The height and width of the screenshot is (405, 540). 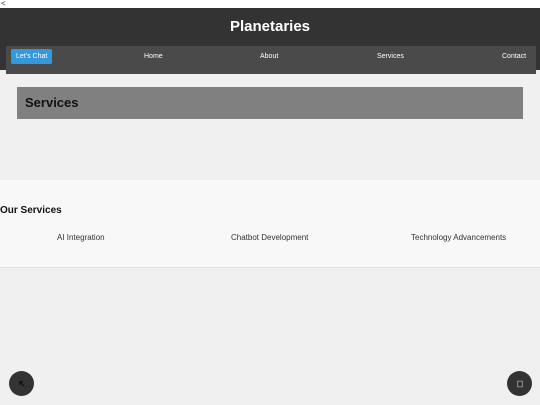 I want to click on scroll-button-left, so click(x=21, y=383).